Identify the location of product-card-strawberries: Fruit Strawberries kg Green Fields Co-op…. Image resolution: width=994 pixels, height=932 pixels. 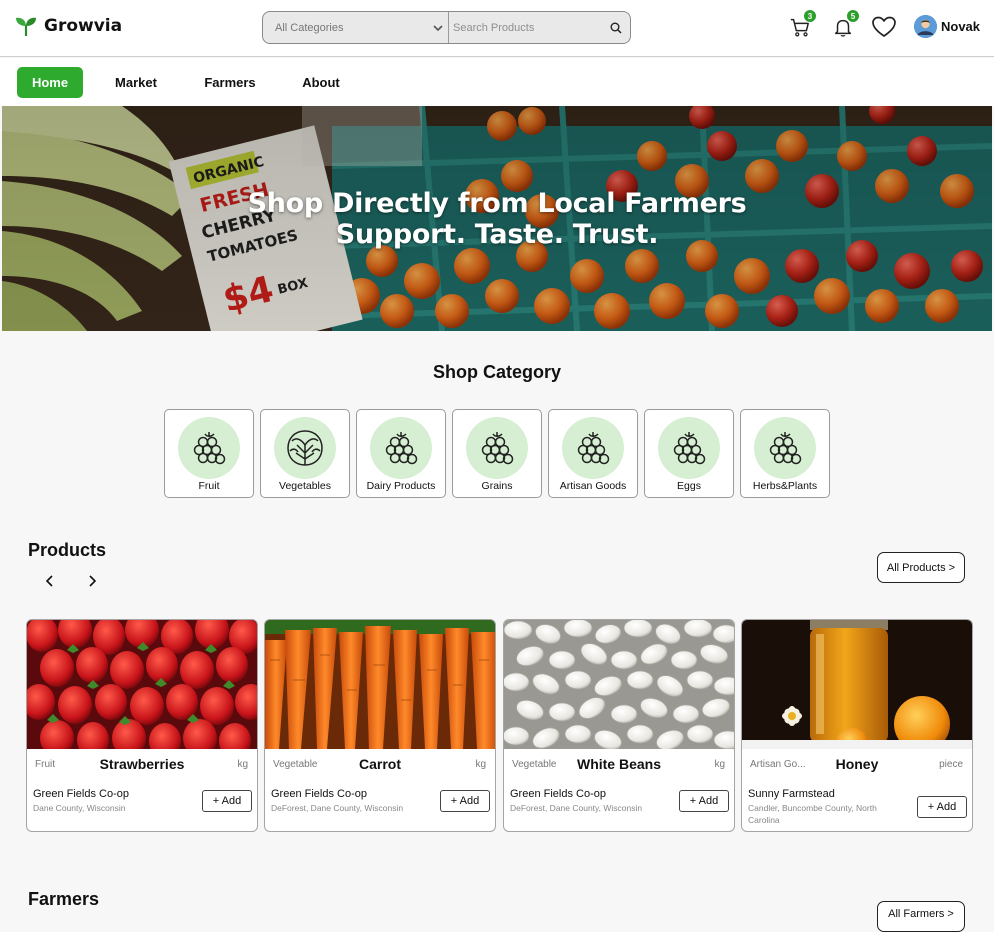
(142, 725).